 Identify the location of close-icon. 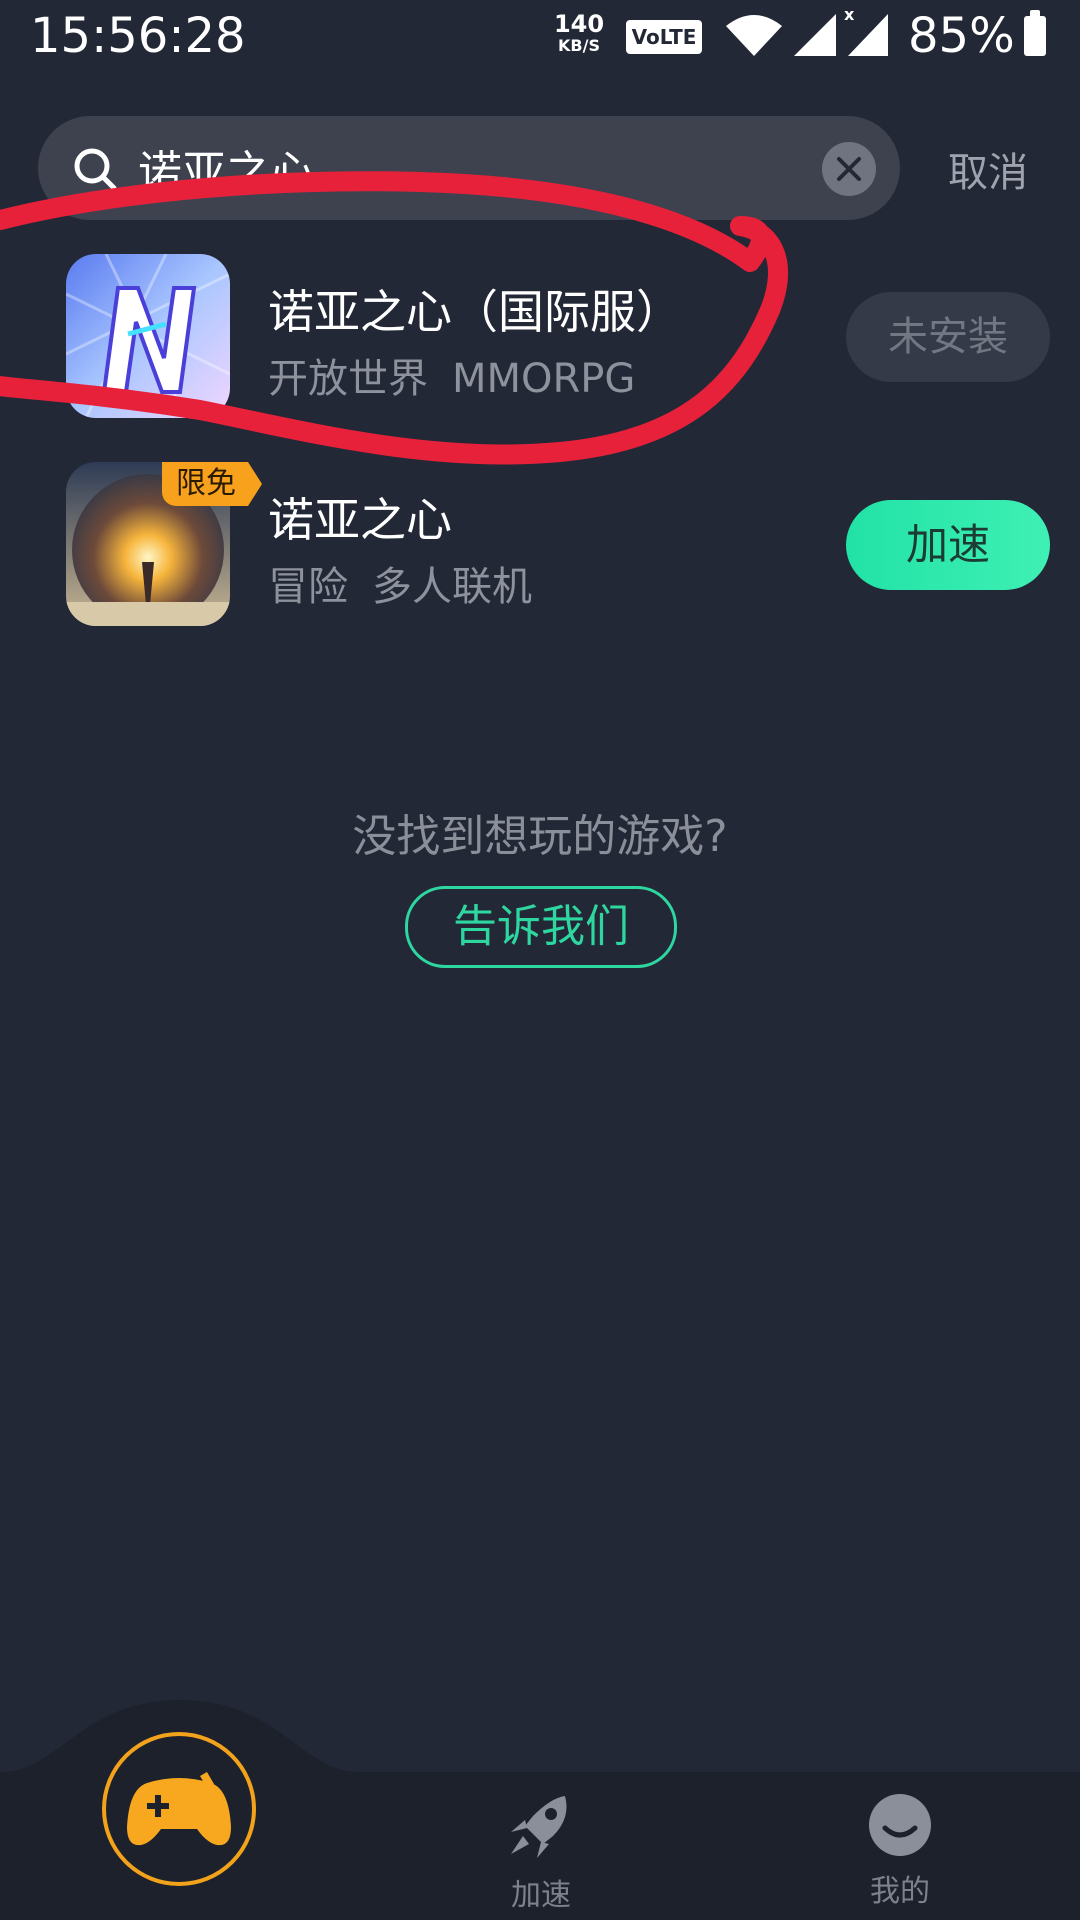
(849, 169).